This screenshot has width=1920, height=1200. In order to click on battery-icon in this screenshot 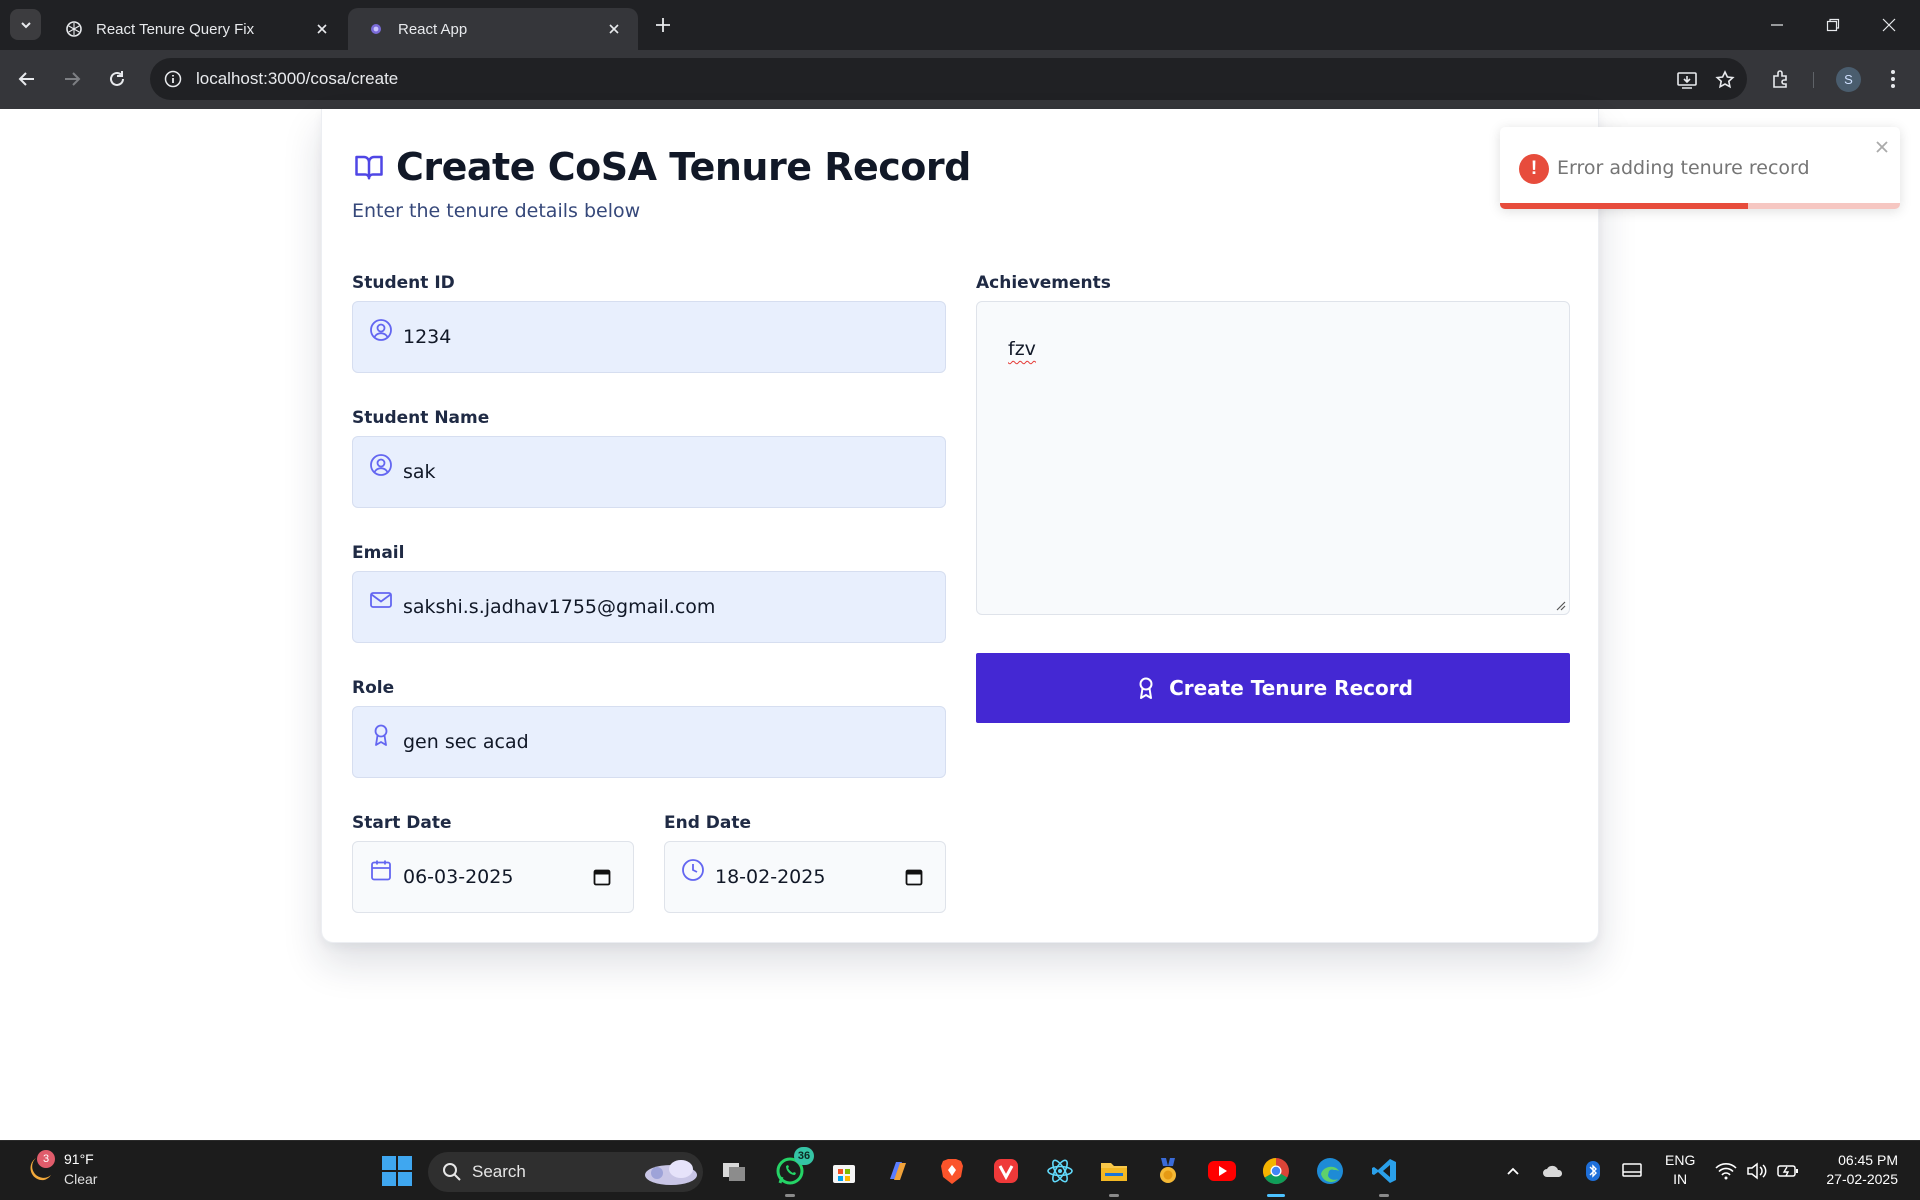, I will do `click(1787, 1171)`.